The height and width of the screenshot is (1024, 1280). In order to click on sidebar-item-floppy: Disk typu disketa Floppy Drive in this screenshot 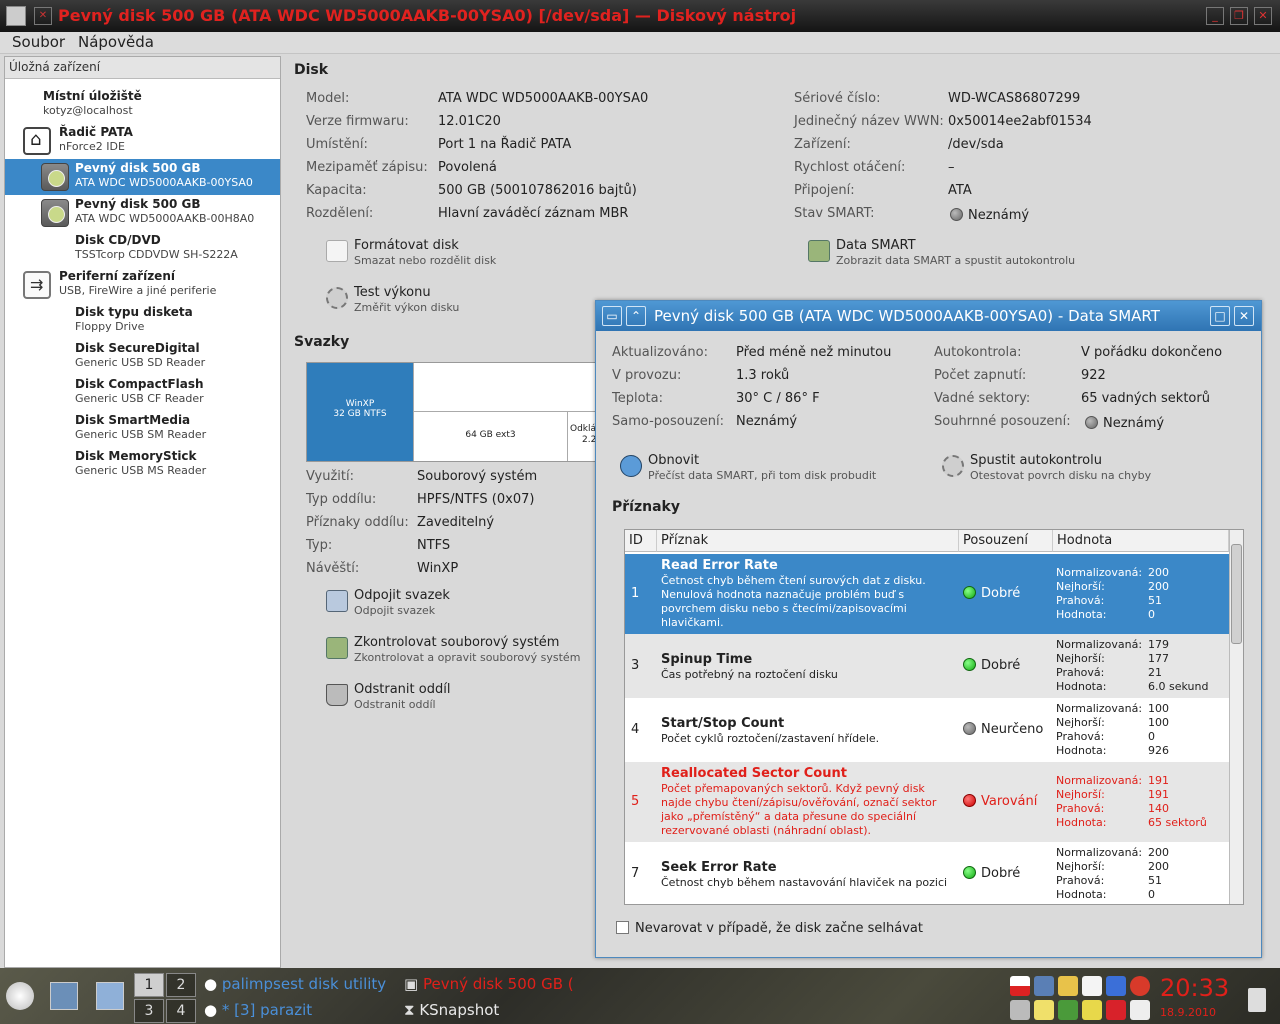, I will do `click(142, 321)`.